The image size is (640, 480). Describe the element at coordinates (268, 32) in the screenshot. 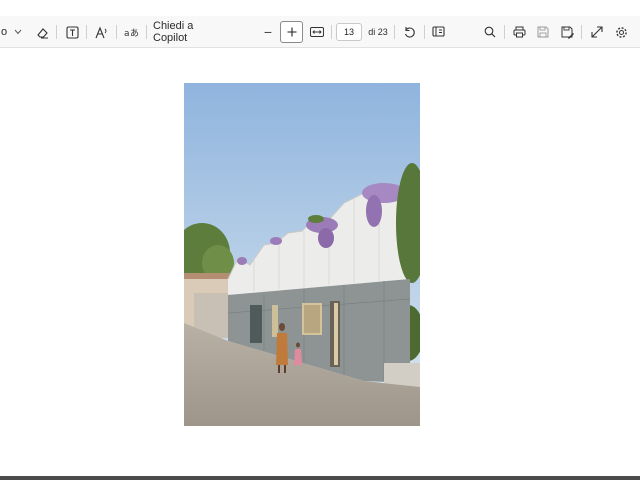

I see `zoom-out-button: −` at that location.